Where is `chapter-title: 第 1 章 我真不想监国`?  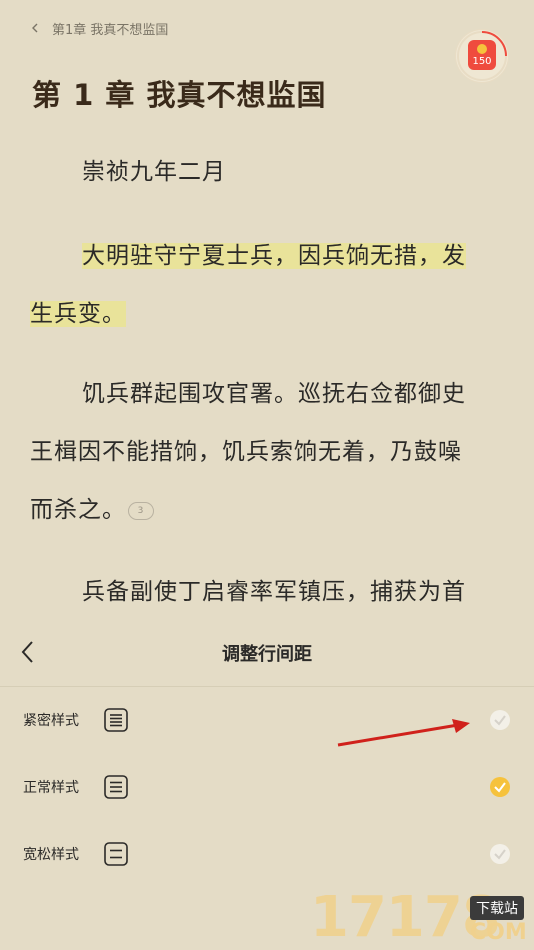
chapter-title: 第 1 章 我真不想监国 is located at coordinates (179, 95).